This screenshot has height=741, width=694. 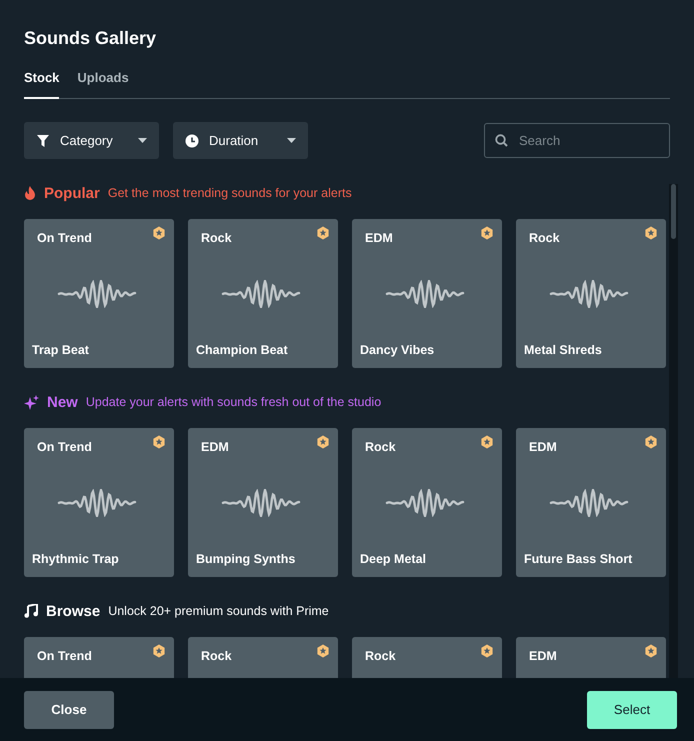 What do you see at coordinates (31, 402) in the screenshot?
I see `sparkle-icon` at bounding box center [31, 402].